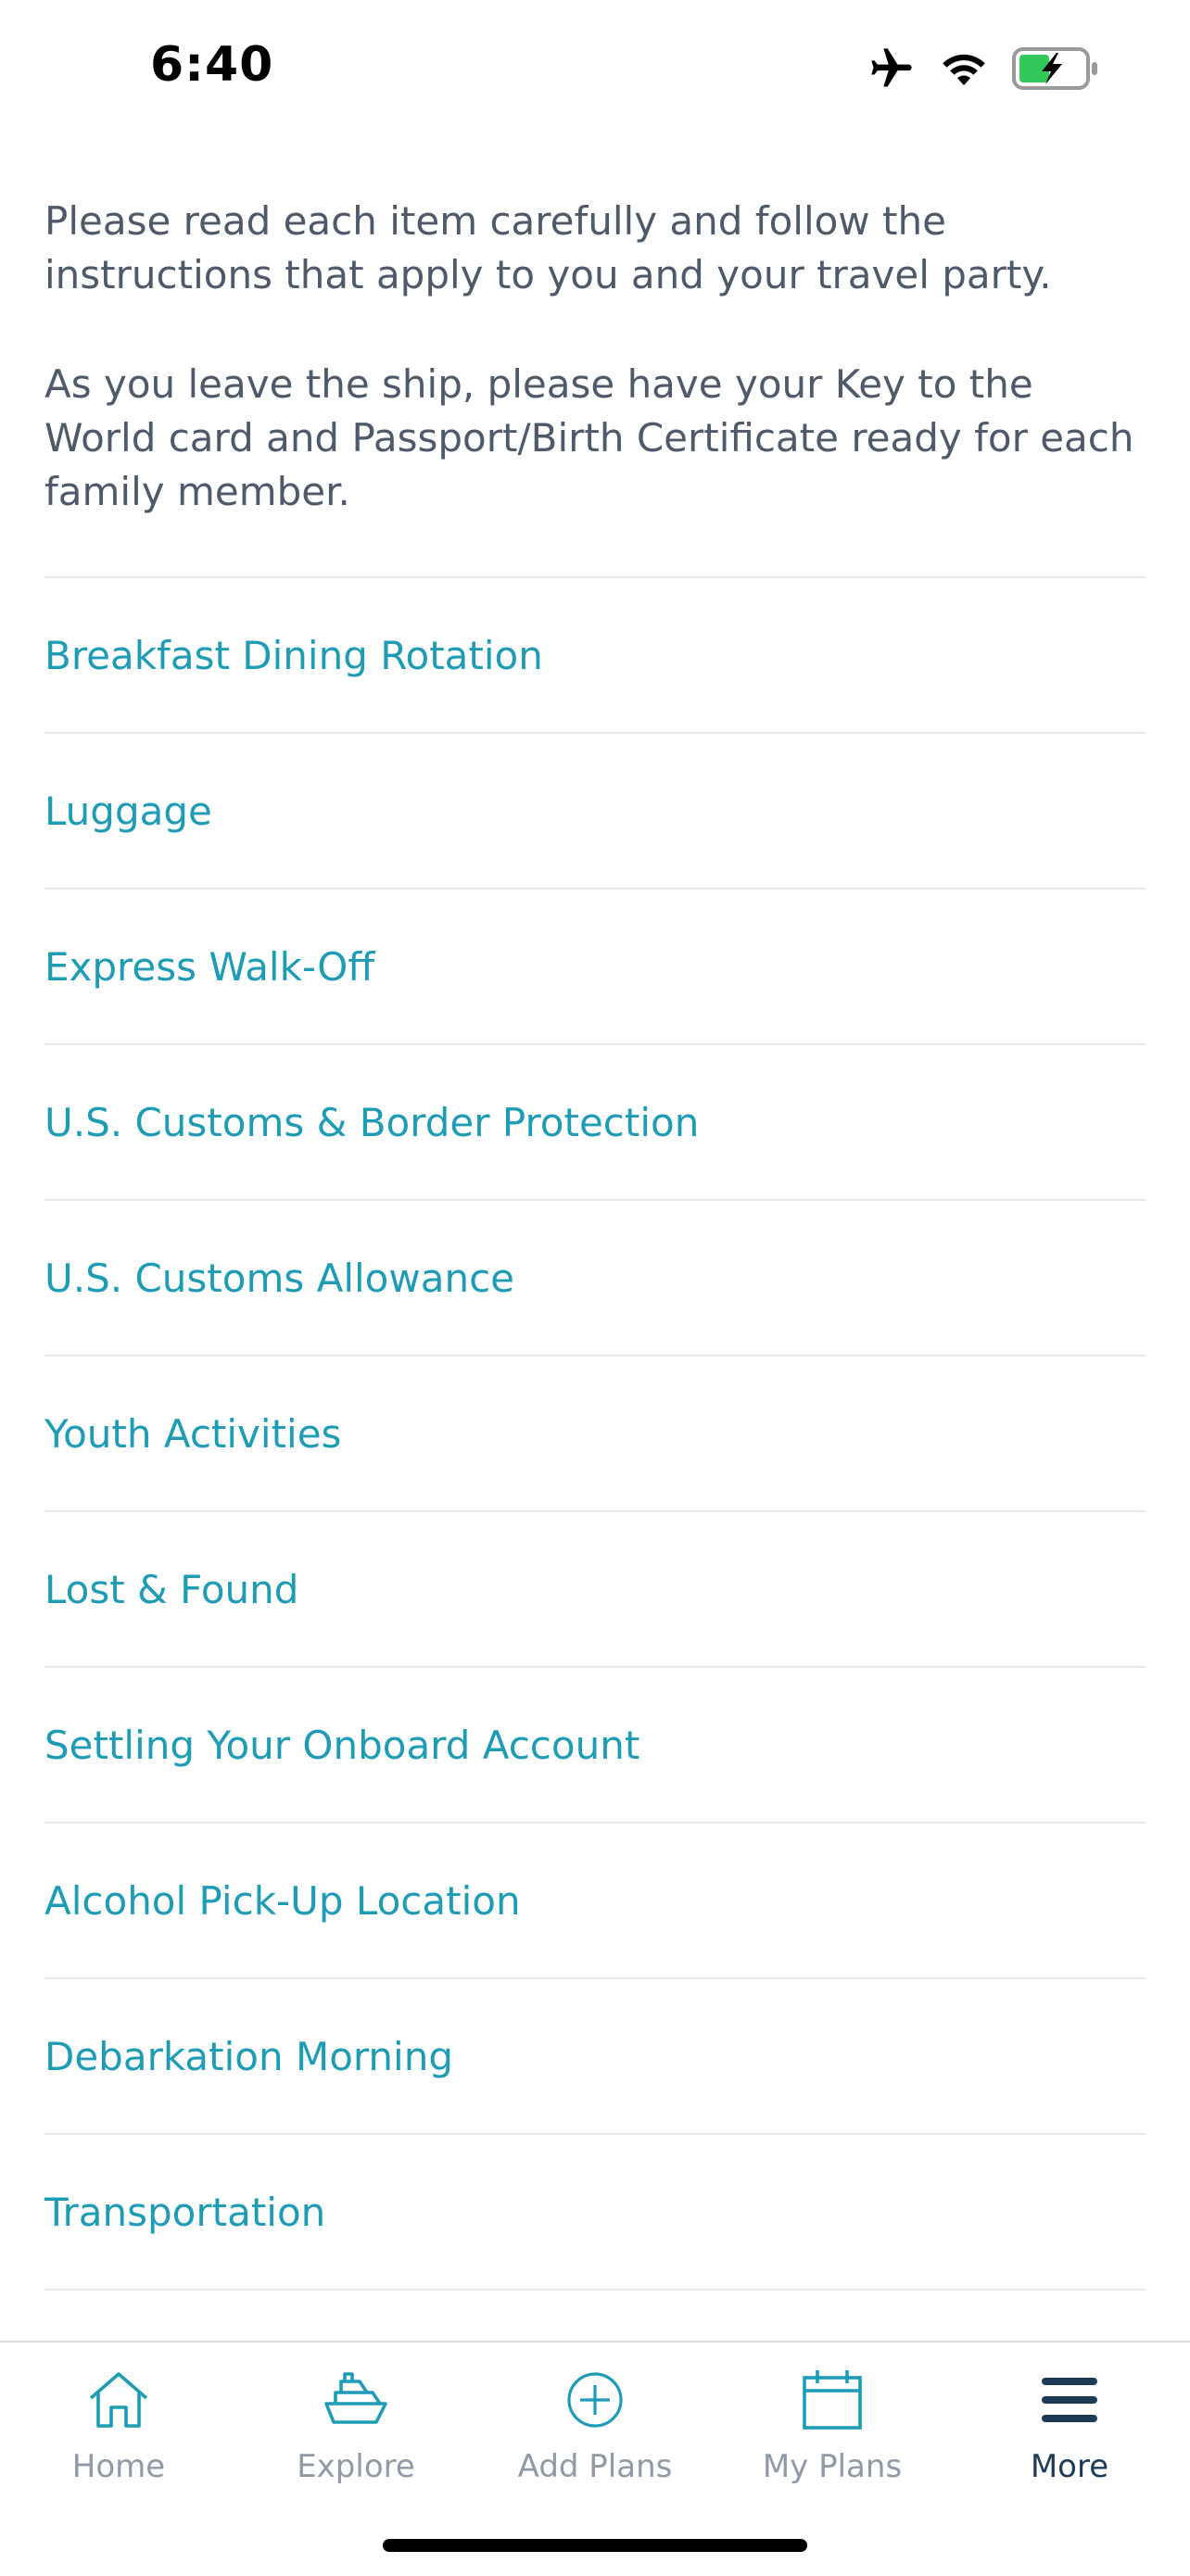 This screenshot has width=1190, height=2576. What do you see at coordinates (171, 1589) in the screenshot?
I see `list-item-label: Lost & Found` at bounding box center [171, 1589].